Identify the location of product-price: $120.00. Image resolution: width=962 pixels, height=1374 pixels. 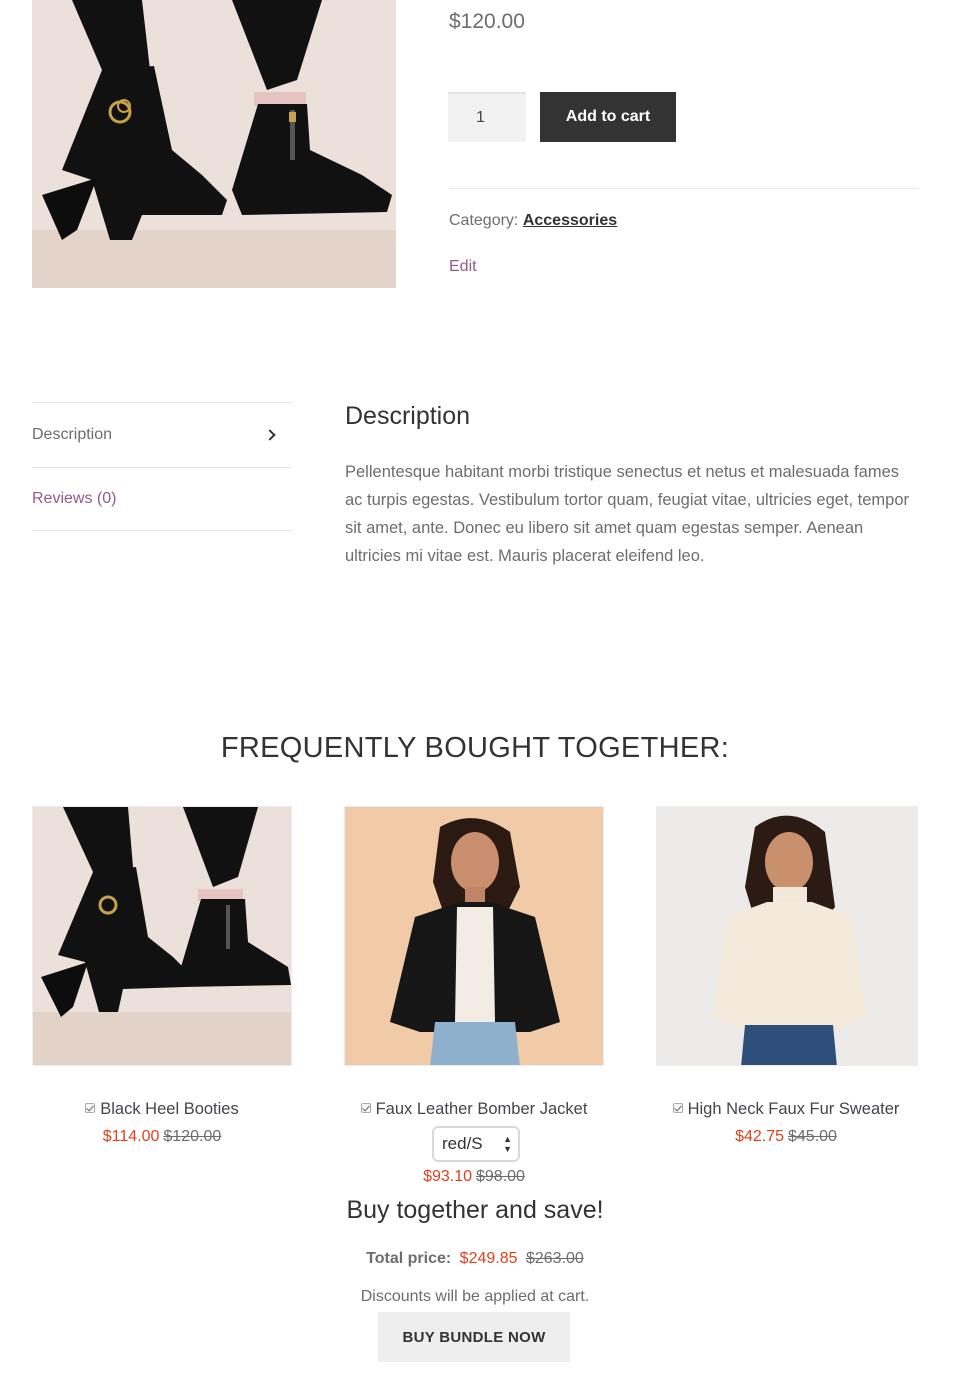
(487, 21).